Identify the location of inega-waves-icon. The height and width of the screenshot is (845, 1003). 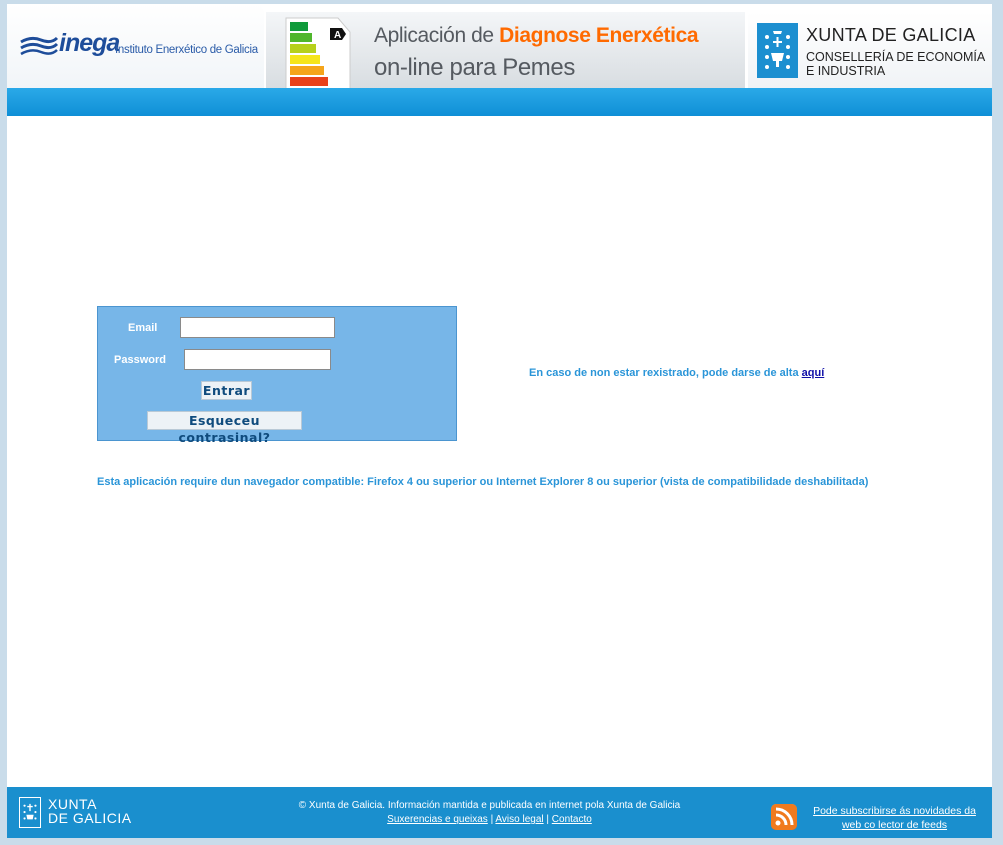
(39, 46).